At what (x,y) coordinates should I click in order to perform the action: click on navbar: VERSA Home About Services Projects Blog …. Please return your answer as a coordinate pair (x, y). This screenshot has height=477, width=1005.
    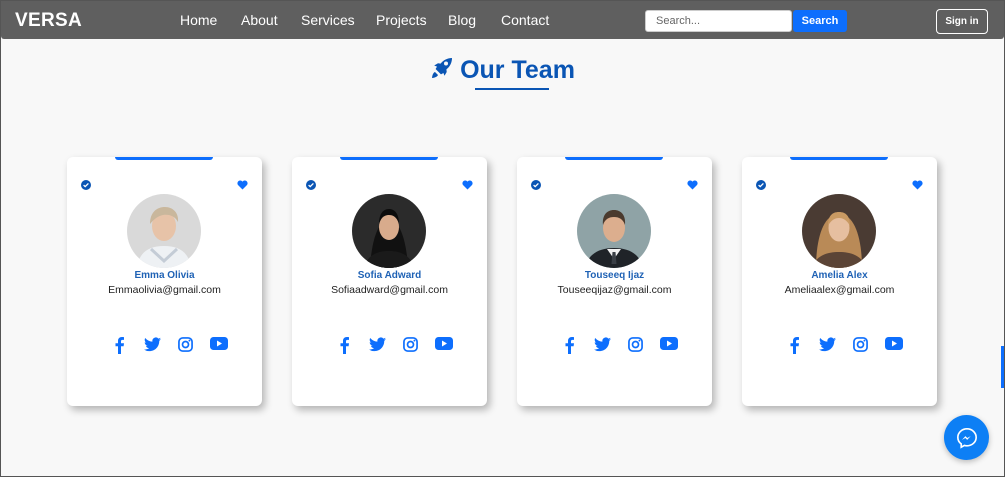
    Looking at the image, I should click on (502, 20).